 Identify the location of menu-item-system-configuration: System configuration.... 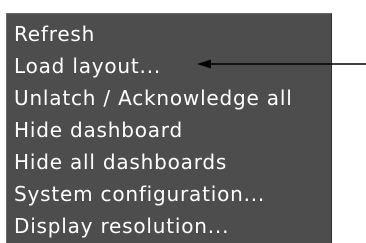
(169, 194).